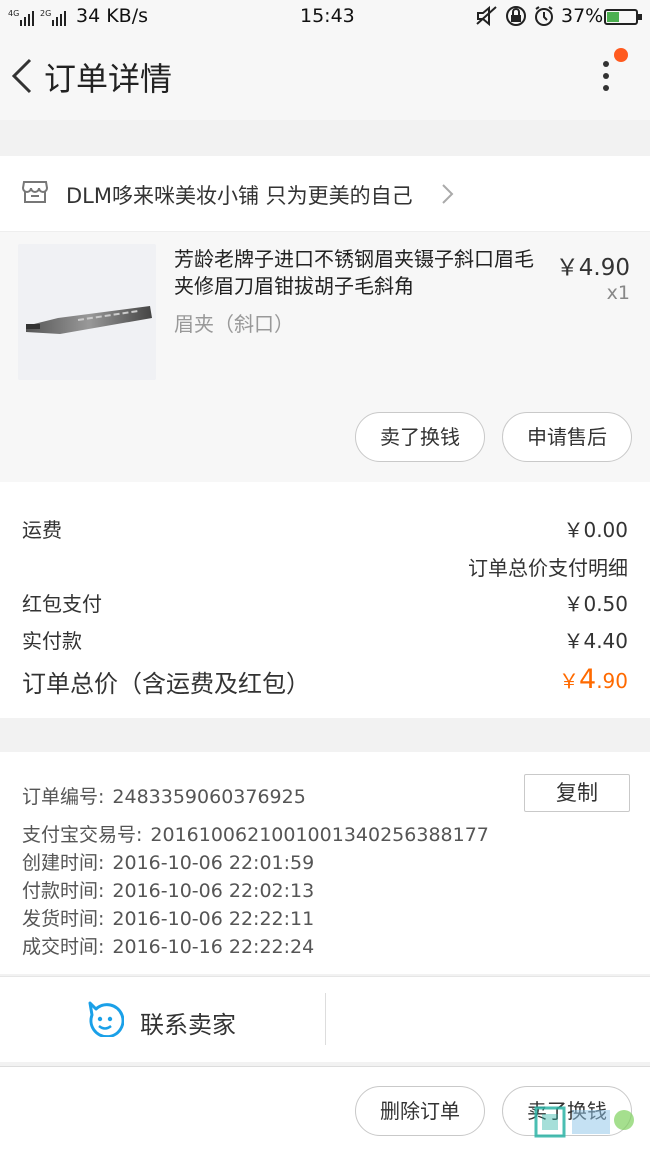 The image size is (650, 1155). Describe the element at coordinates (325, 77) in the screenshot. I see `nav-bar: 订单详情` at that location.